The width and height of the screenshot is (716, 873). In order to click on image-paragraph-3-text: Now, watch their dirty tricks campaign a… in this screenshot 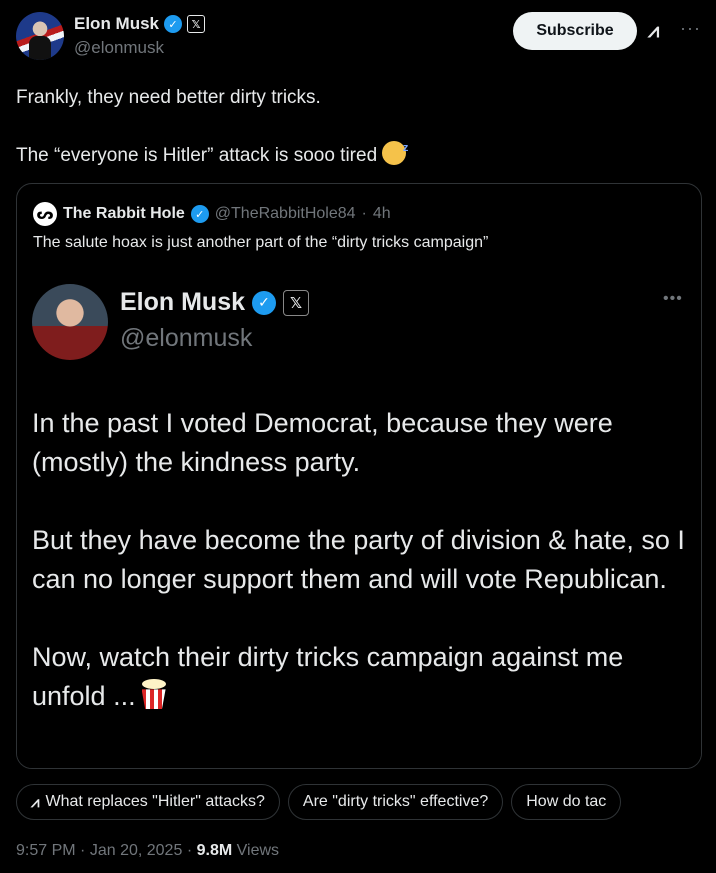, I will do `click(328, 676)`.